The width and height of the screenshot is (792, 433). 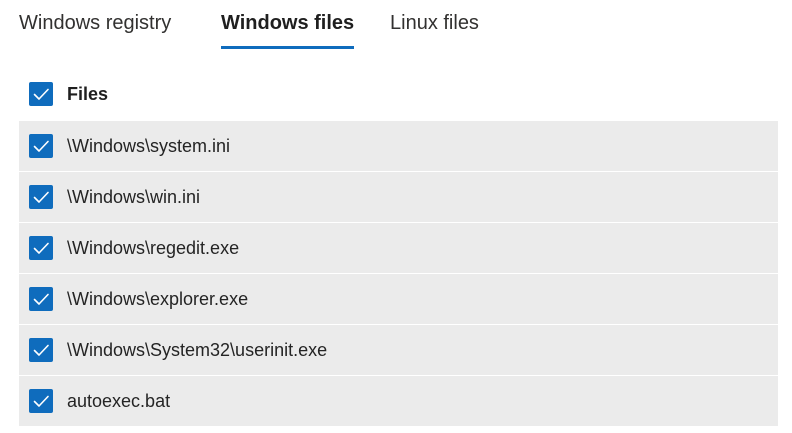 I want to click on file-row: \Windows\explorer.exe, so click(x=398, y=299).